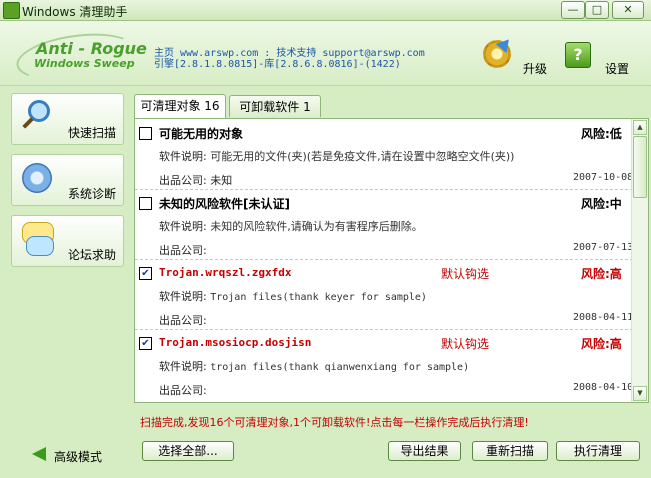  What do you see at coordinates (92, 133) in the screenshot?
I see `sidebar-item-label: 快速扫描` at bounding box center [92, 133].